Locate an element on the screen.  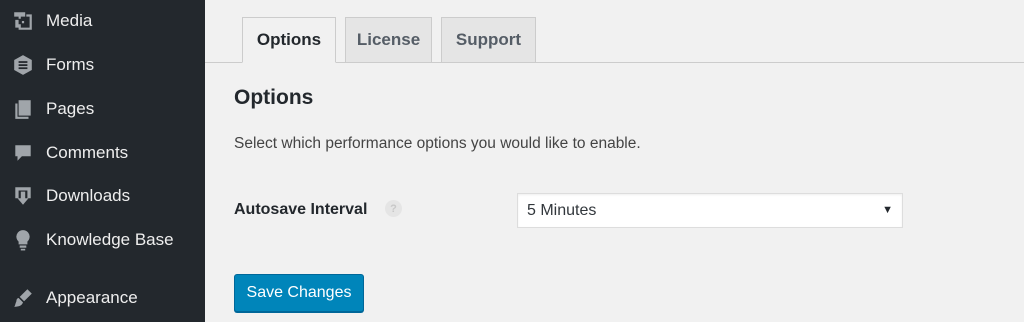
sidebar-item-label: Comments is located at coordinates (87, 152).